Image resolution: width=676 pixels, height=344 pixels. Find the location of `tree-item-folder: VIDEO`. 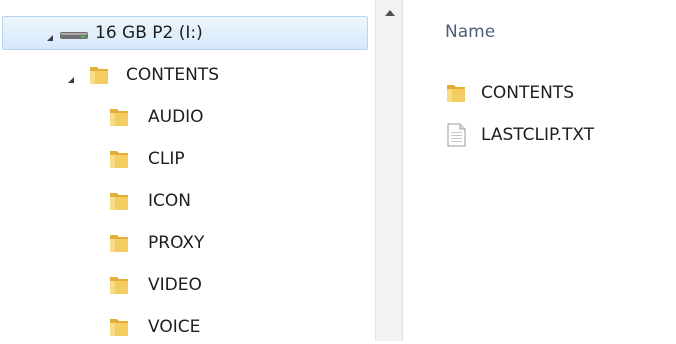

tree-item-folder: VIDEO is located at coordinates (101, 285).